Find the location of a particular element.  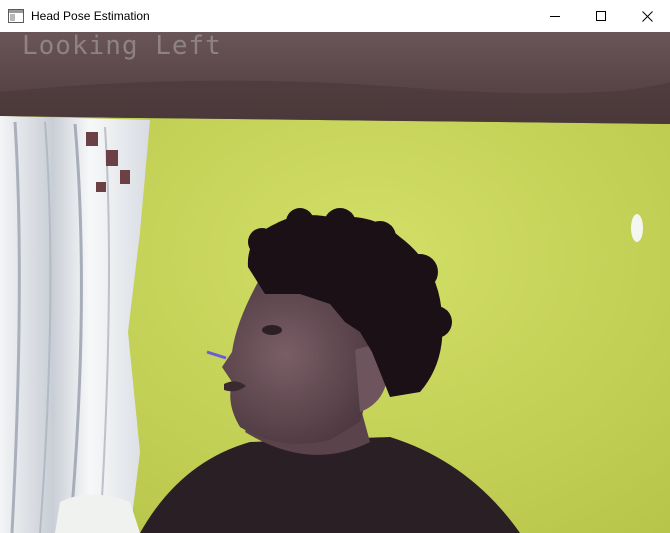

pose-status-label: Looking Left is located at coordinates (122, 46).